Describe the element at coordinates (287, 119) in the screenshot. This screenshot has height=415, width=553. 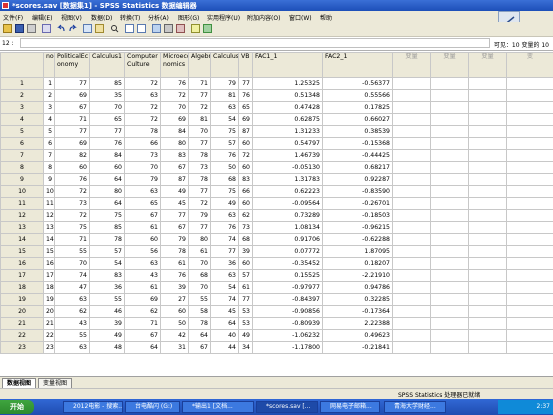
I see `data-cell: 0.62875` at that location.